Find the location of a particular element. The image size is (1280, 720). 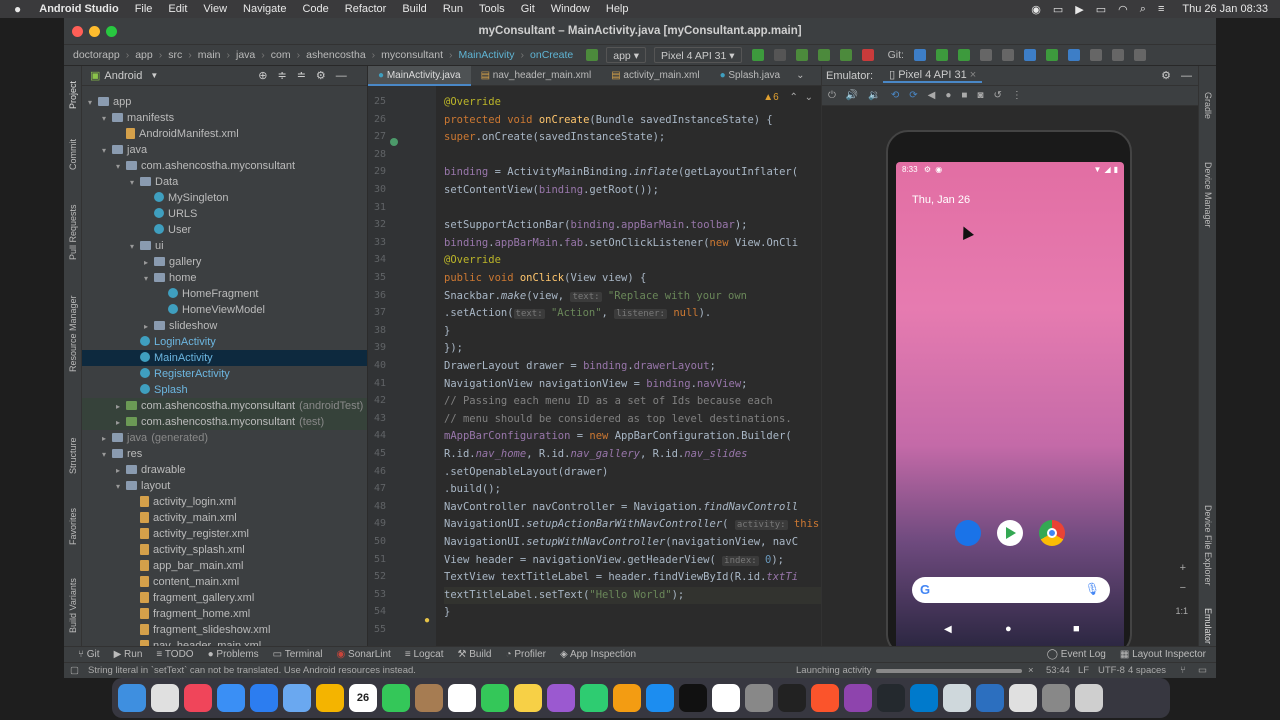

tree-item: activity_login.xml is located at coordinates (224, 502).